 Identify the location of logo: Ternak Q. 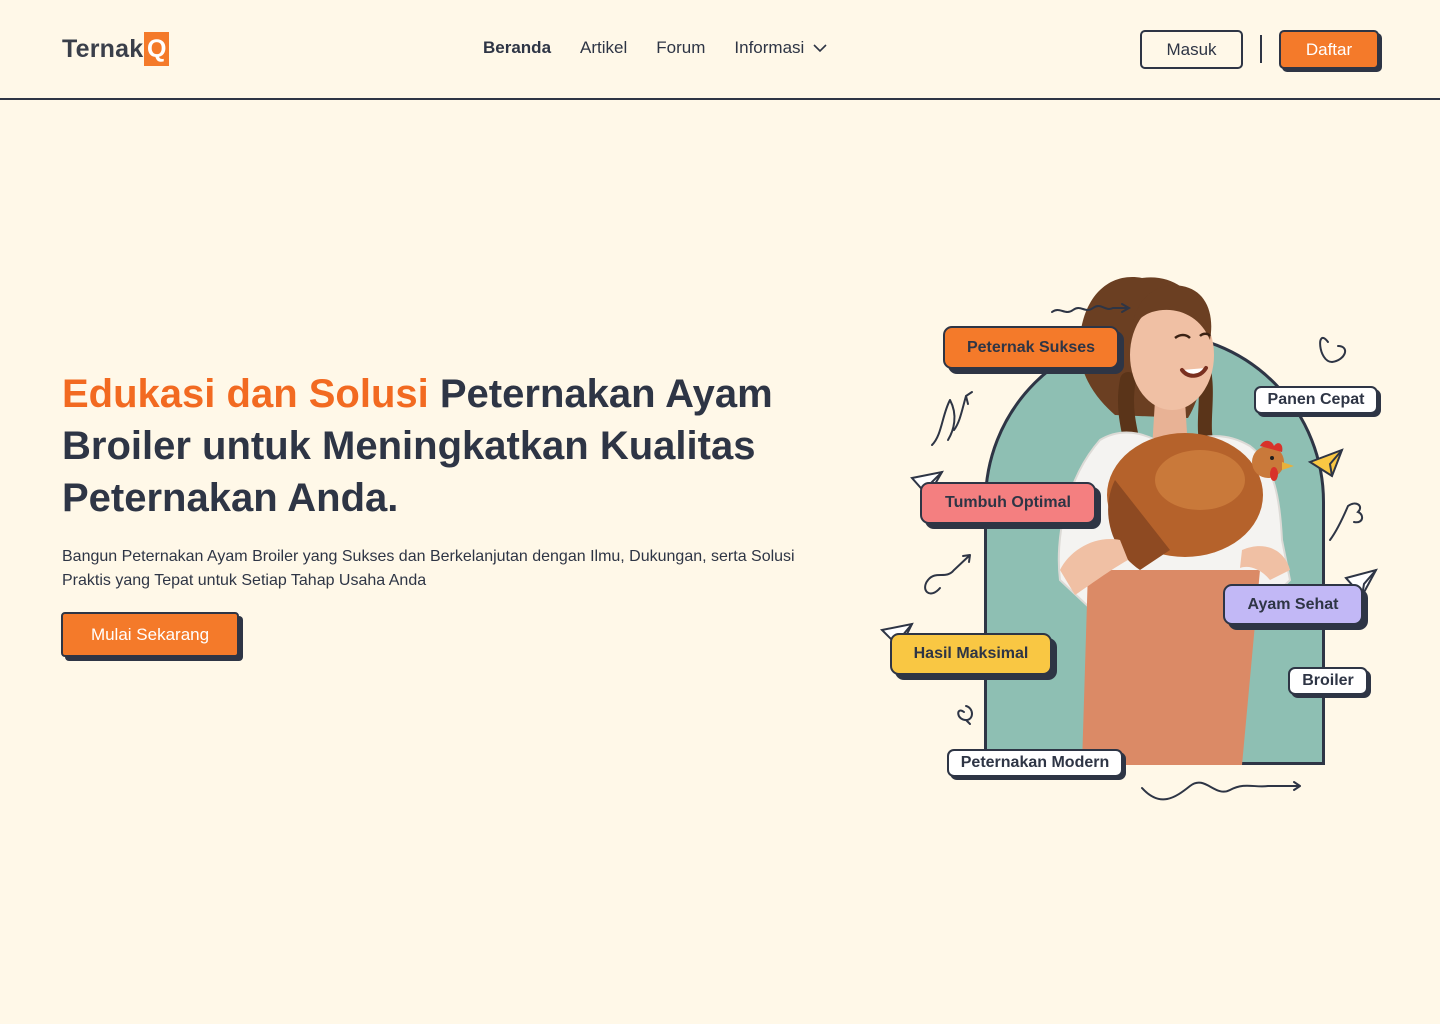
(116, 49).